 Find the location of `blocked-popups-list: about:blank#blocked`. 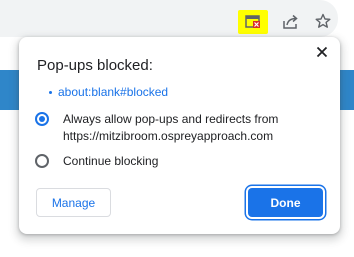

blocked-popups-list: about:blank#blocked is located at coordinates (108, 92).